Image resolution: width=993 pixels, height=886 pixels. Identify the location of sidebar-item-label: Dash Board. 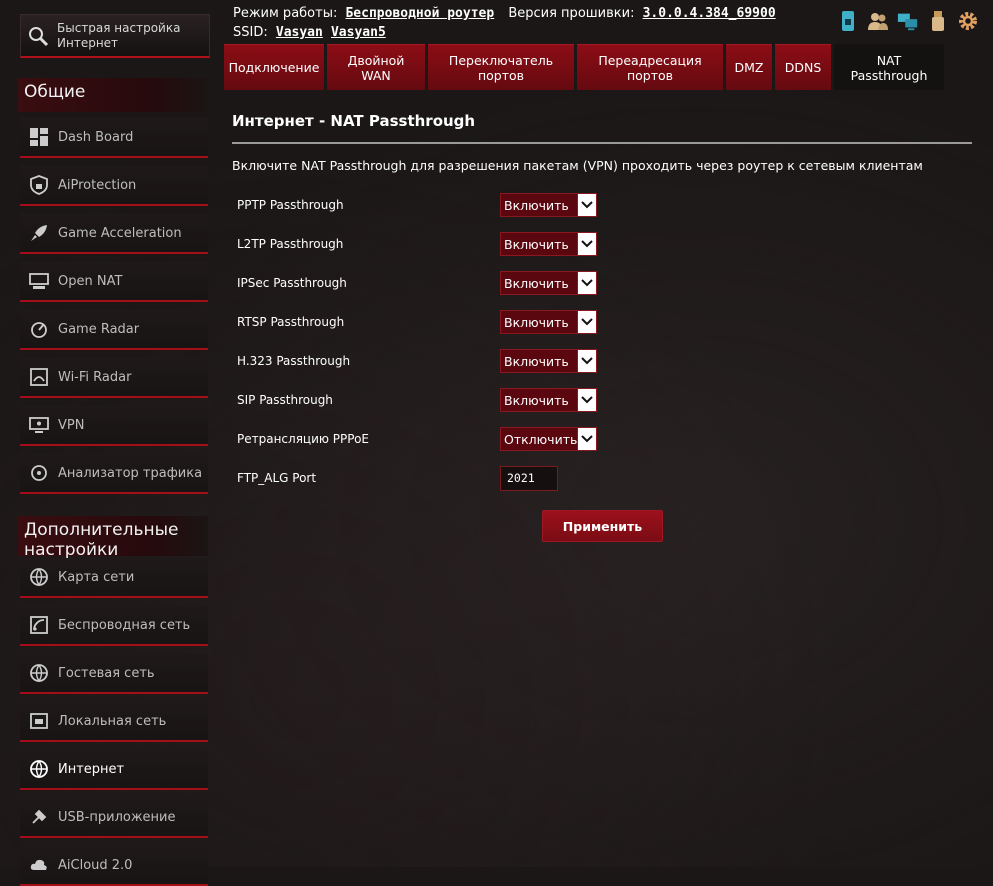
(96, 137).